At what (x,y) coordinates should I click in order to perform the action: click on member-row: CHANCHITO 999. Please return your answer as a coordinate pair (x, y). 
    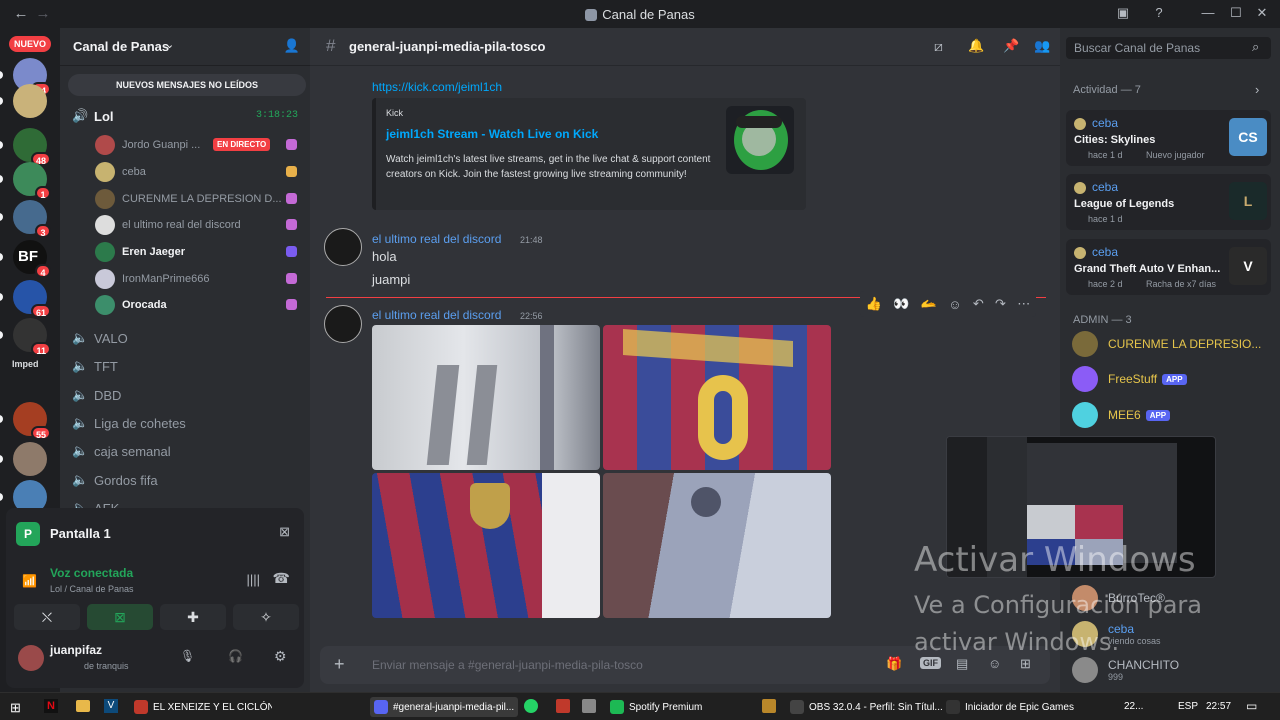
    Looking at the image, I should click on (1125, 670).